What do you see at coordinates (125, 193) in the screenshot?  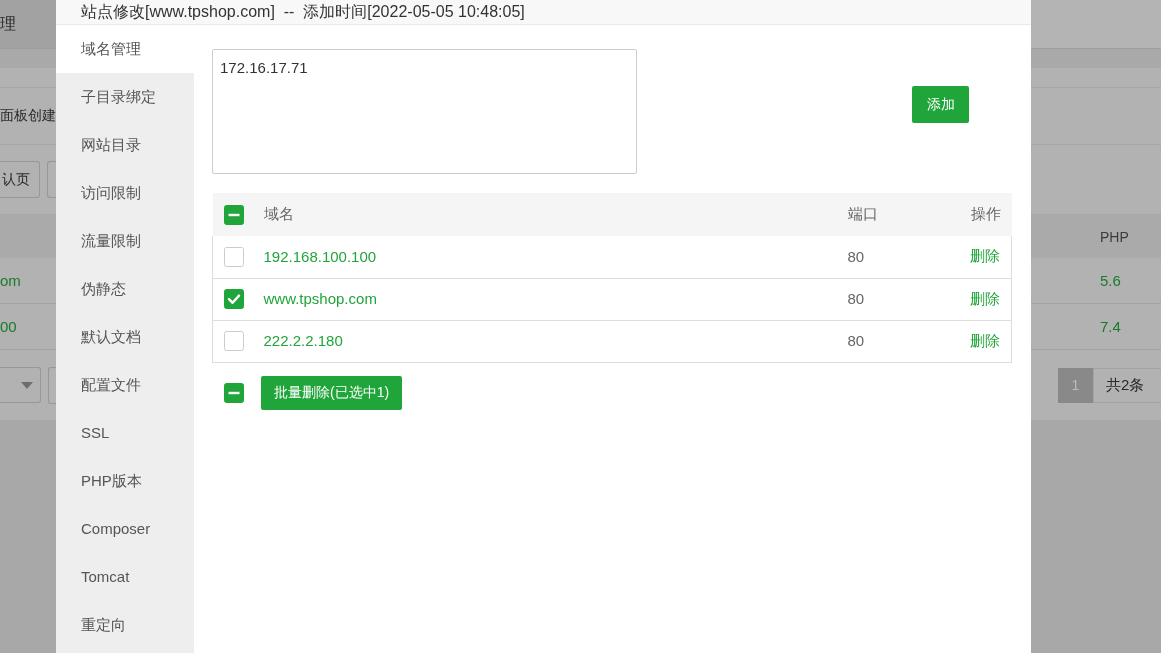 I see `menu-item: 访问限制` at bounding box center [125, 193].